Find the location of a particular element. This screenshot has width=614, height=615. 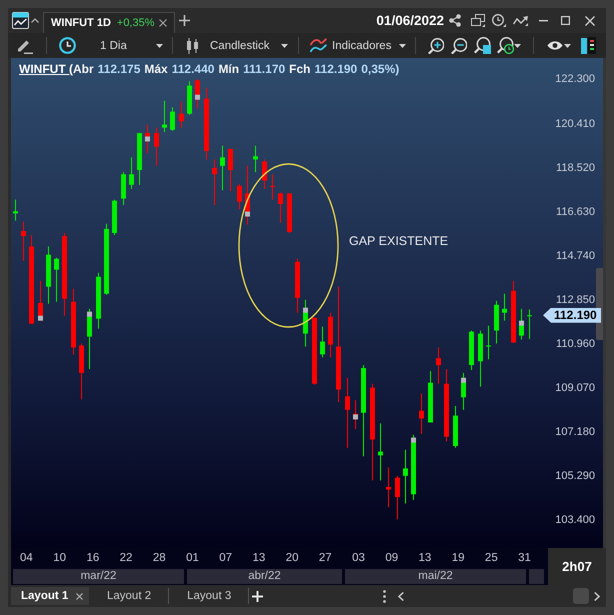

layout-tab: Layout 3 is located at coordinates (208, 596).